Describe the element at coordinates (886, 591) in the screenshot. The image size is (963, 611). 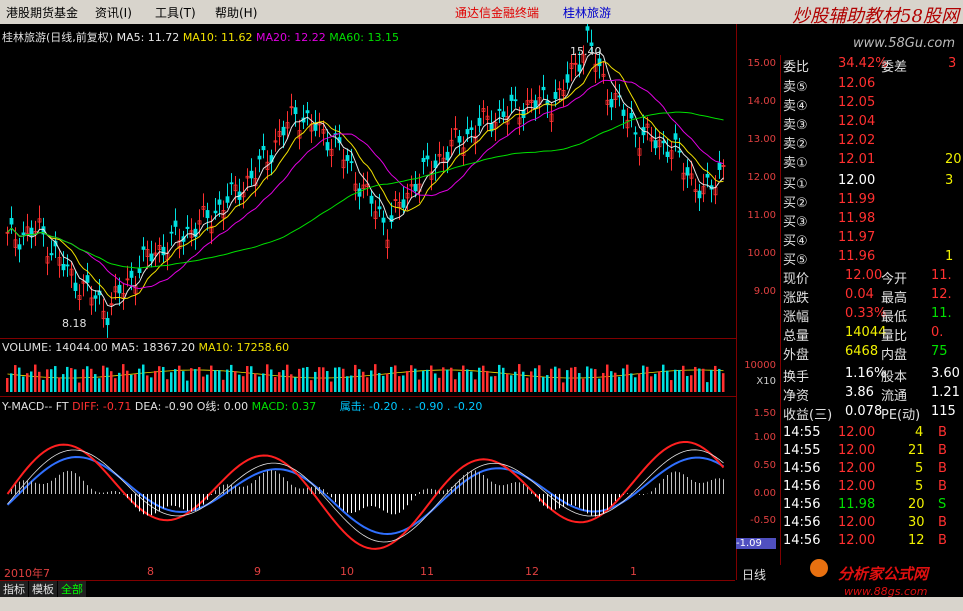
I see `logo-url: www.88gs.com` at that location.